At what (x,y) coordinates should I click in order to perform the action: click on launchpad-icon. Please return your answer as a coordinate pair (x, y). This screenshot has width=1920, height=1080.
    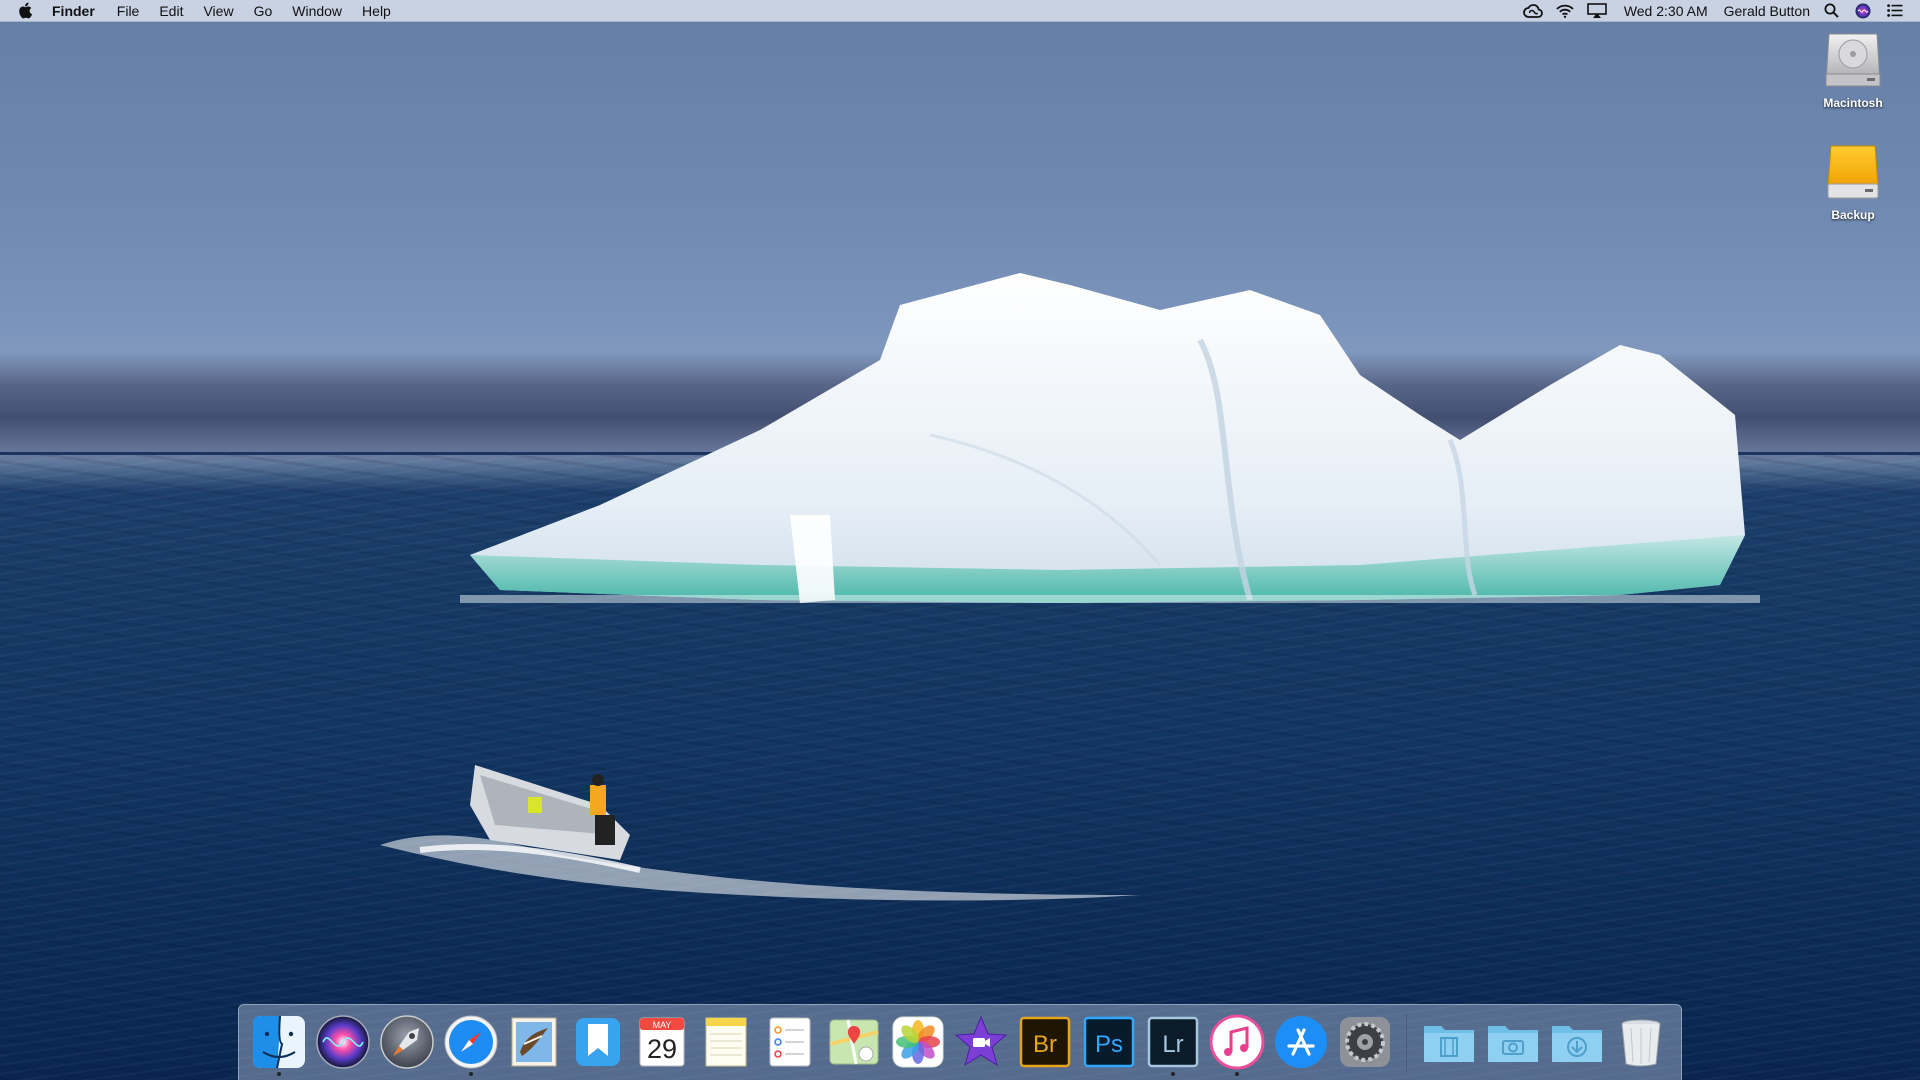
    Looking at the image, I should click on (406, 1041).